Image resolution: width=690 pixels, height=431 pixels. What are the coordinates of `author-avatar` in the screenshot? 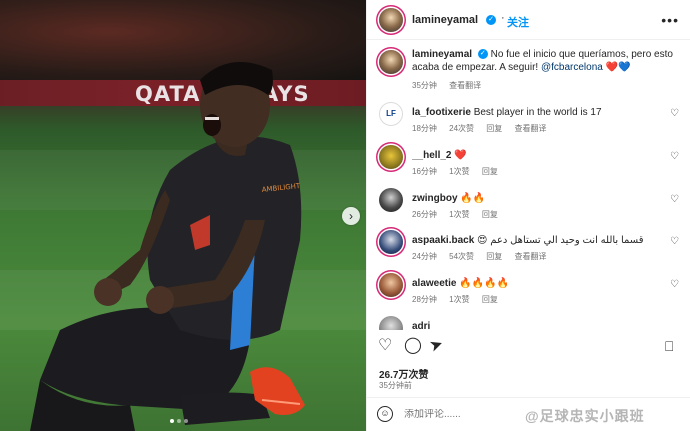 It's located at (391, 20).